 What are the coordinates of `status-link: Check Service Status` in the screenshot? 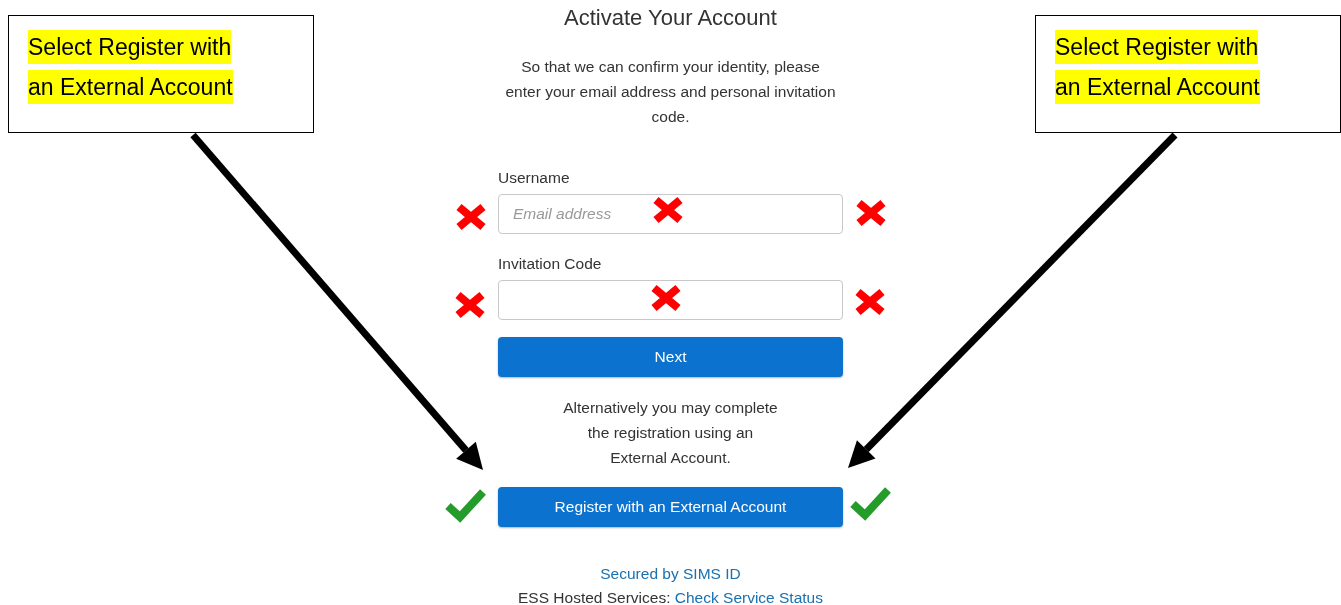 It's located at (748, 597).